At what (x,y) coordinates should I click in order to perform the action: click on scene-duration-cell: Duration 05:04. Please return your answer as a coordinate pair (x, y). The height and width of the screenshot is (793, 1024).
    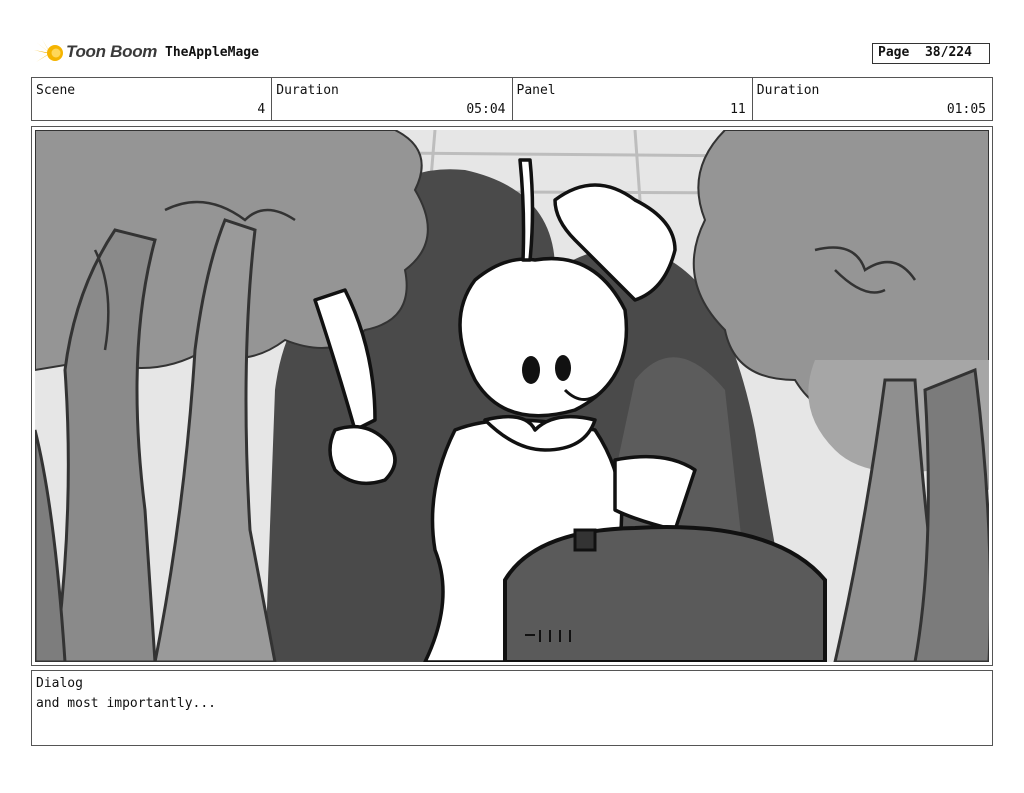
    Looking at the image, I should click on (392, 99).